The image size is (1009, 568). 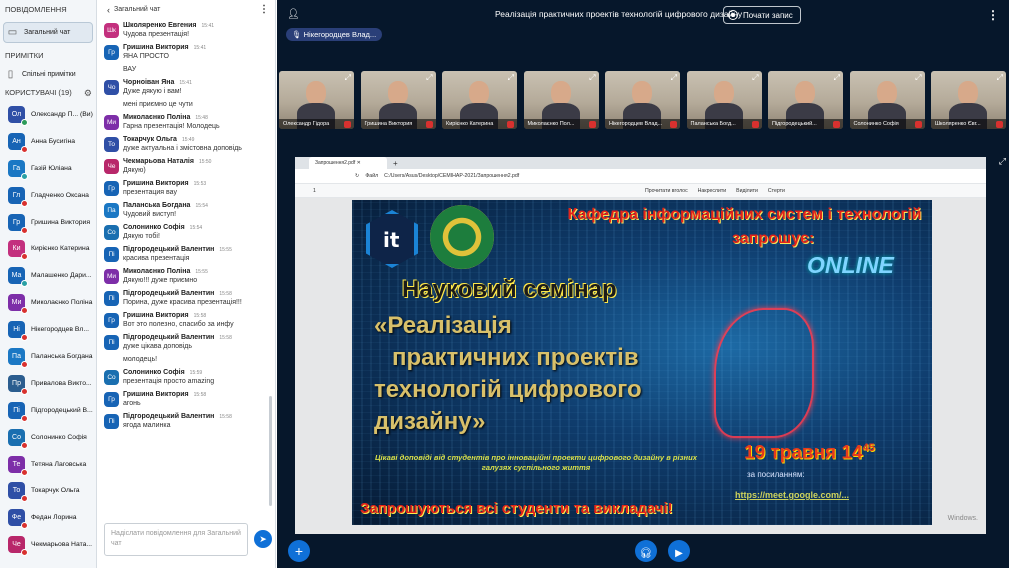 What do you see at coordinates (108, 10) in the screenshot?
I see `back-chevron-icon: ‹` at bounding box center [108, 10].